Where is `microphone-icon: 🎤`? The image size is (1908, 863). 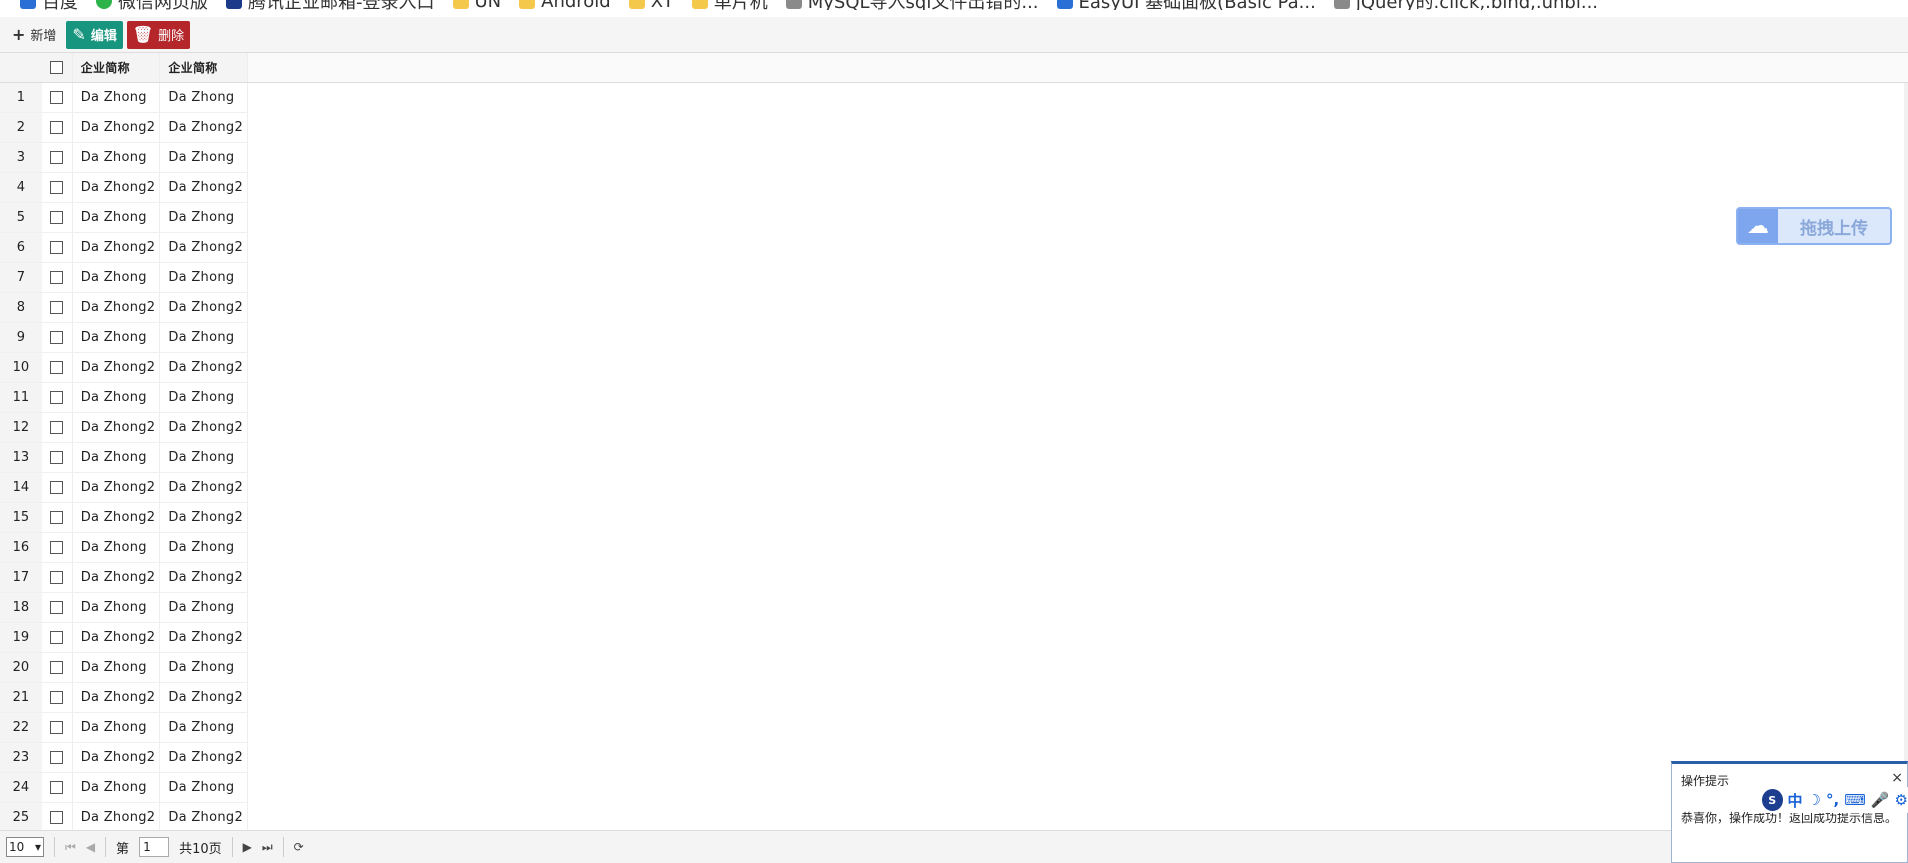
microphone-icon: 🎤 is located at coordinates (1880, 800).